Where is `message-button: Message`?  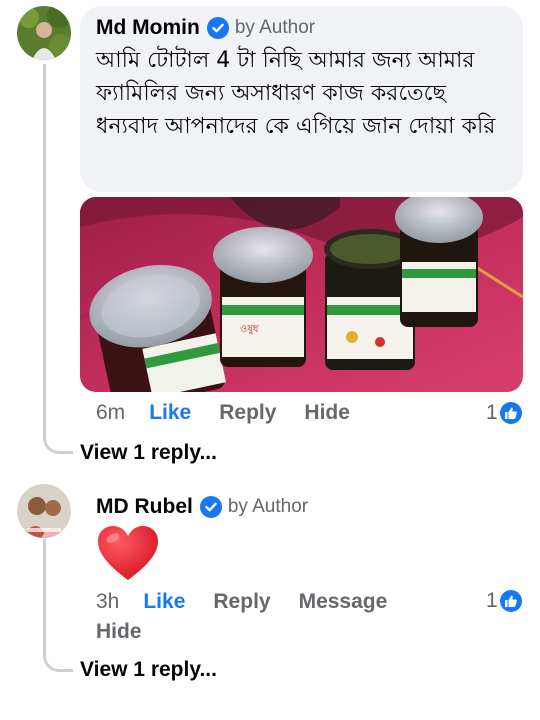
message-button: Message is located at coordinates (343, 602).